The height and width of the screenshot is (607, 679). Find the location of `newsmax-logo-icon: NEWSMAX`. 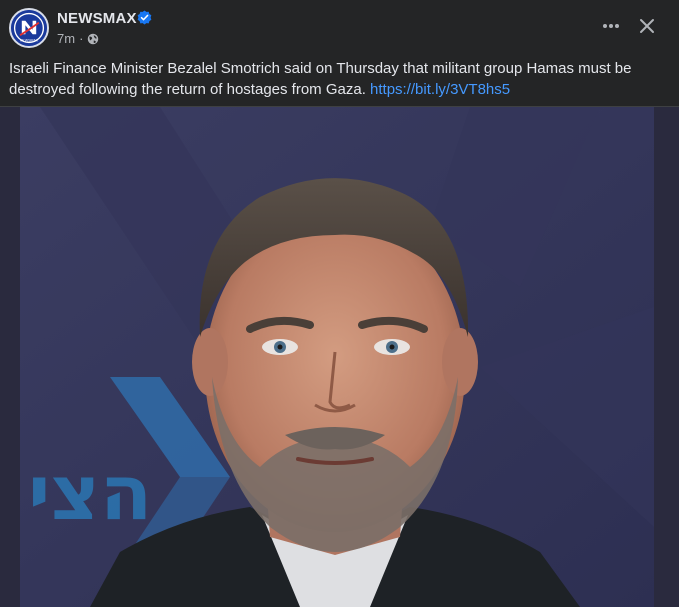

newsmax-logo-icon: NEWSMAX is located at coordinates (29, 28).